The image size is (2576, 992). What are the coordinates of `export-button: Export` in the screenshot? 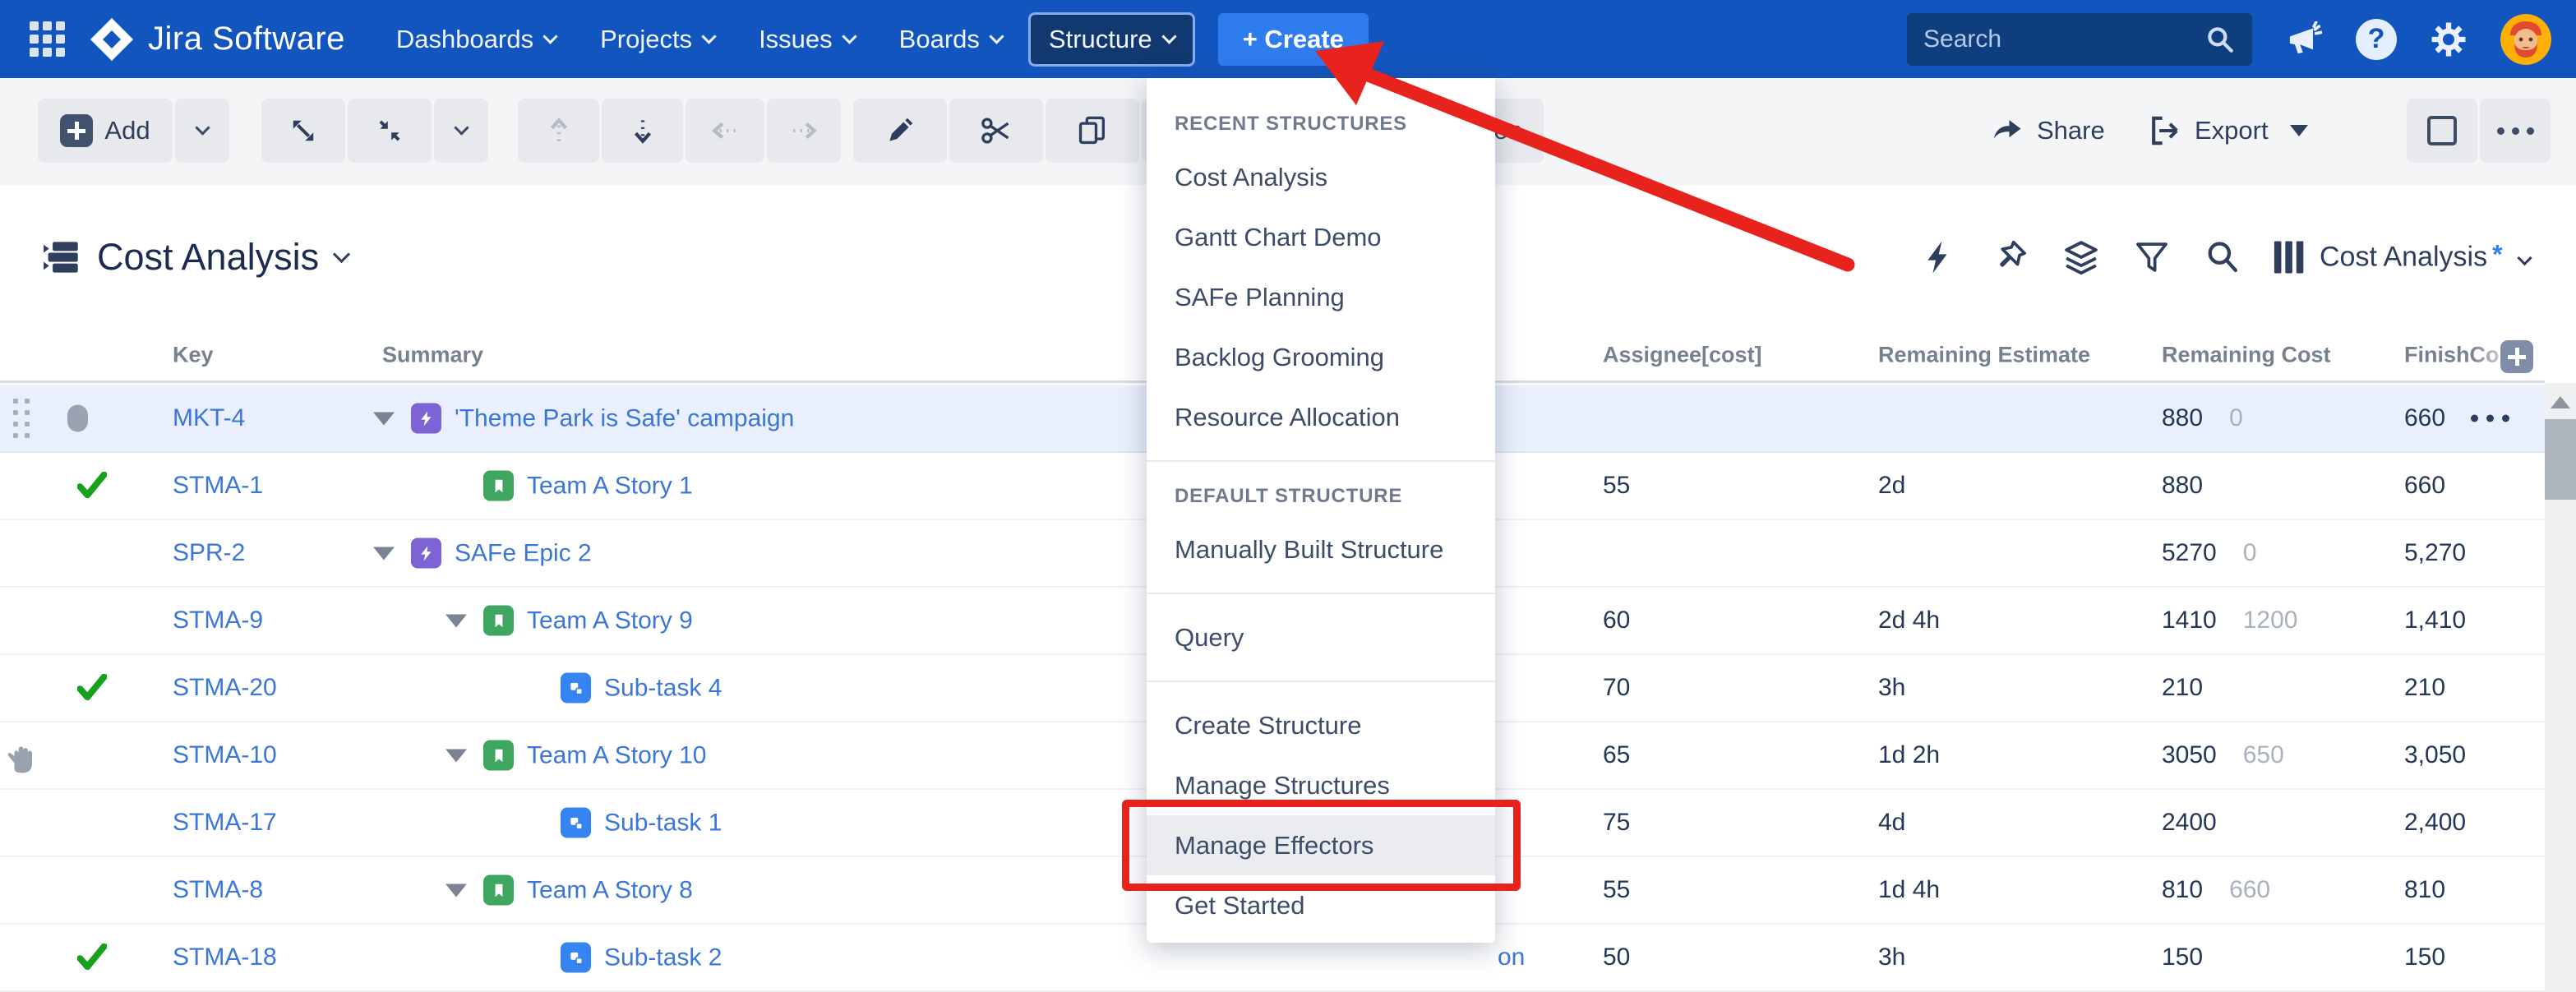 It's located at (2227, 131).